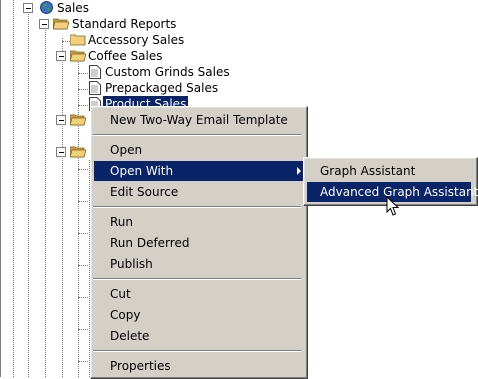 Image resolution: width=478 pixels, height=379 pixels. I want to click on menu-item-edit-source: Edit Source, so click(198, 192).